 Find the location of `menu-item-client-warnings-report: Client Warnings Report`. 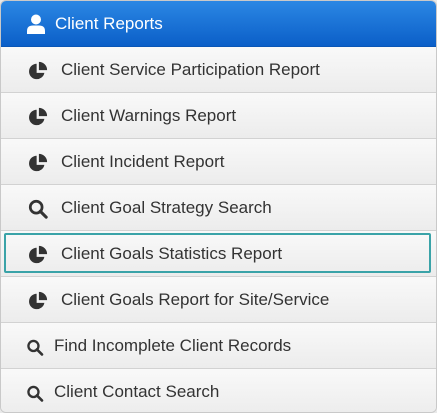

menu-item-client-warnings-report: Client Warnings Report is located at coordinates (218, 116).